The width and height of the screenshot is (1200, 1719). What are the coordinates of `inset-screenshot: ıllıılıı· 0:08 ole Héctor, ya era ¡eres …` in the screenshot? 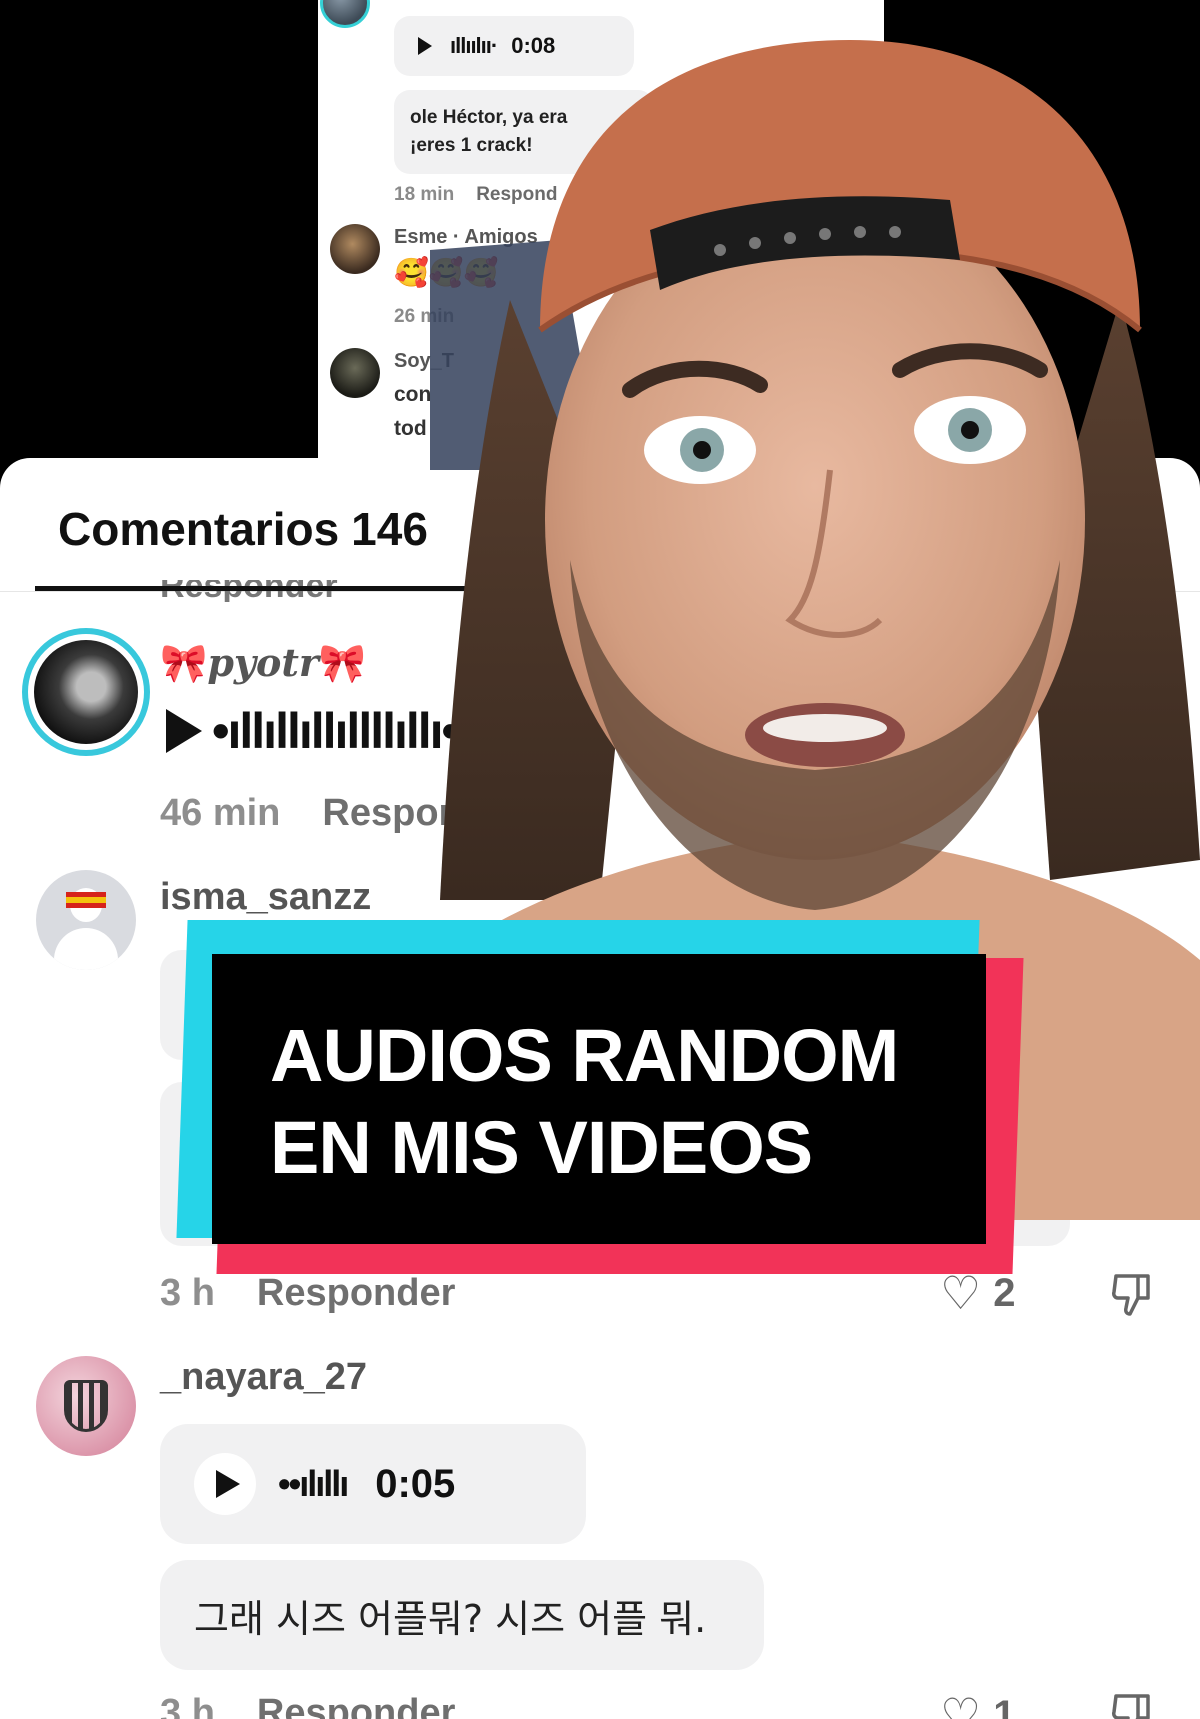 It's located at (601, 235).